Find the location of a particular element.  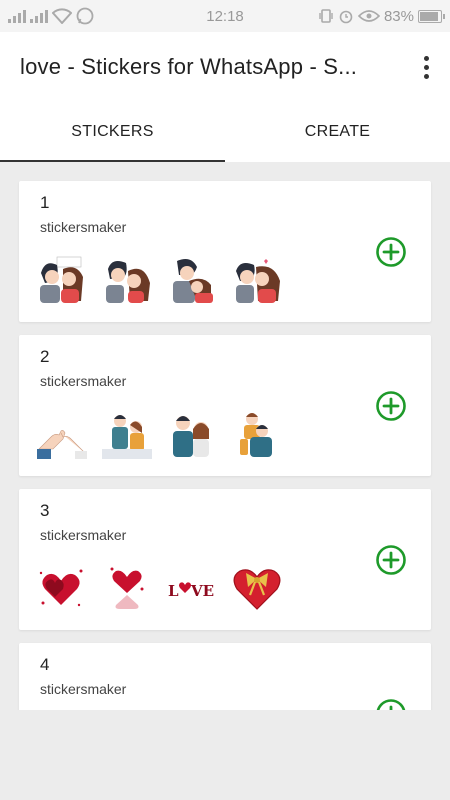

tab-bar: STICKERS CREATE is located at coordinates (225, 132).